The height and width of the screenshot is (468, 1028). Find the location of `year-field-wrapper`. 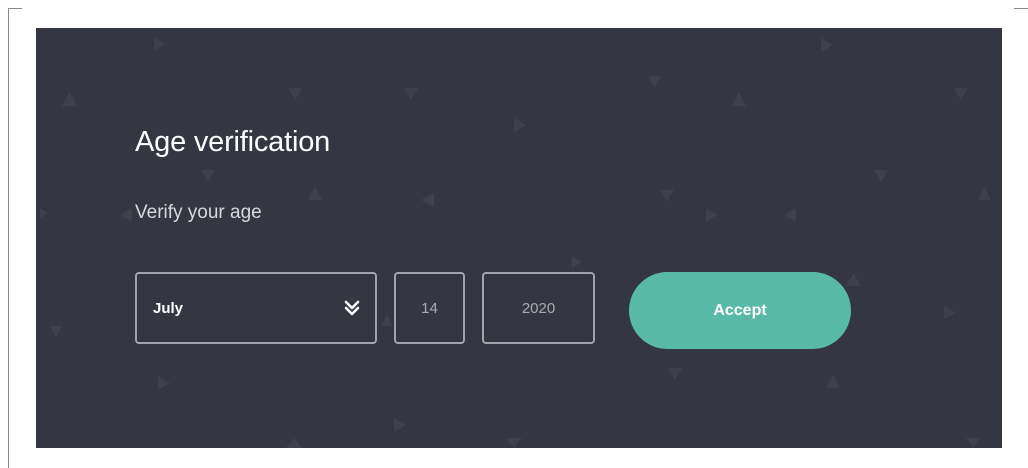

year-field-wrapper is located at coordinates (538, 308).